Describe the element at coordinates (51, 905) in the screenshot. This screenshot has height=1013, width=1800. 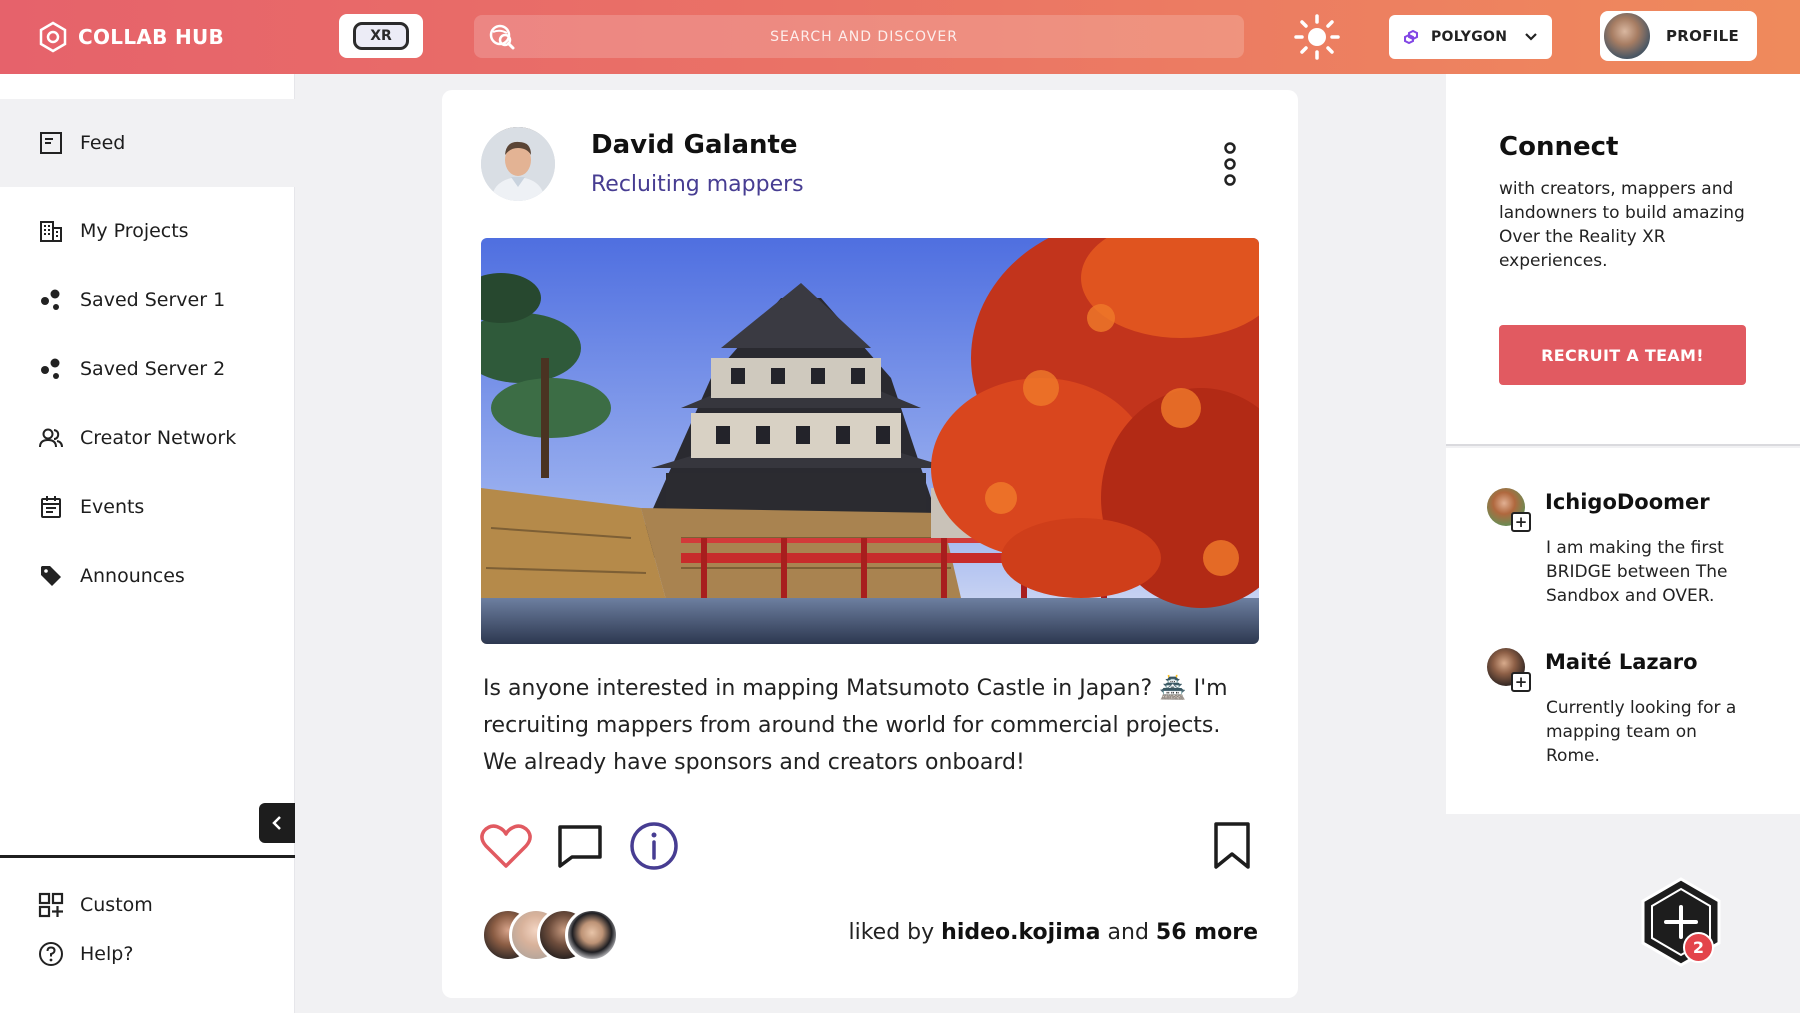
I see `grid-plus-icon` at that location.